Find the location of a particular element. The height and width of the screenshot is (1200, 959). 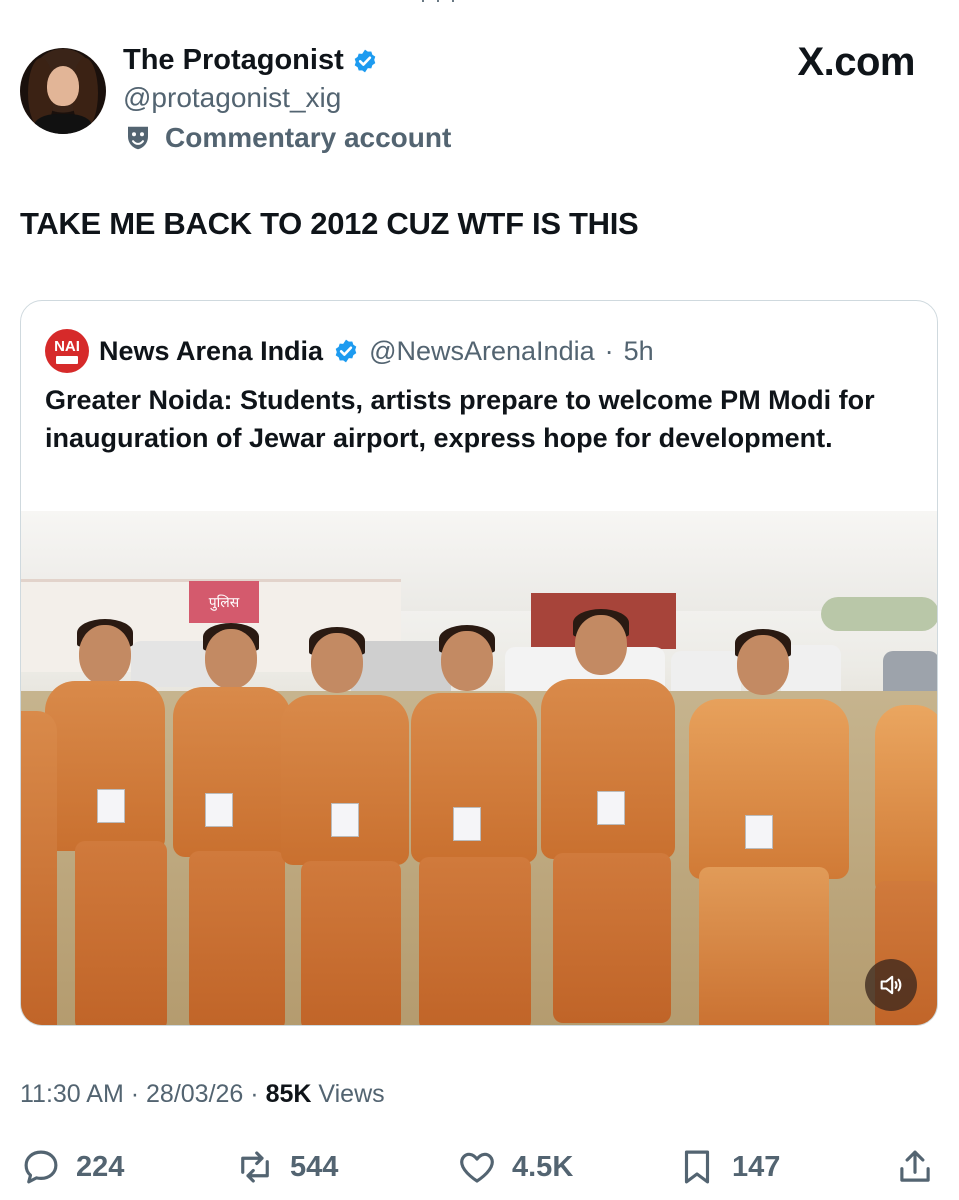

commentary-account-label: Commentary account is located at coordinates (287, 138).